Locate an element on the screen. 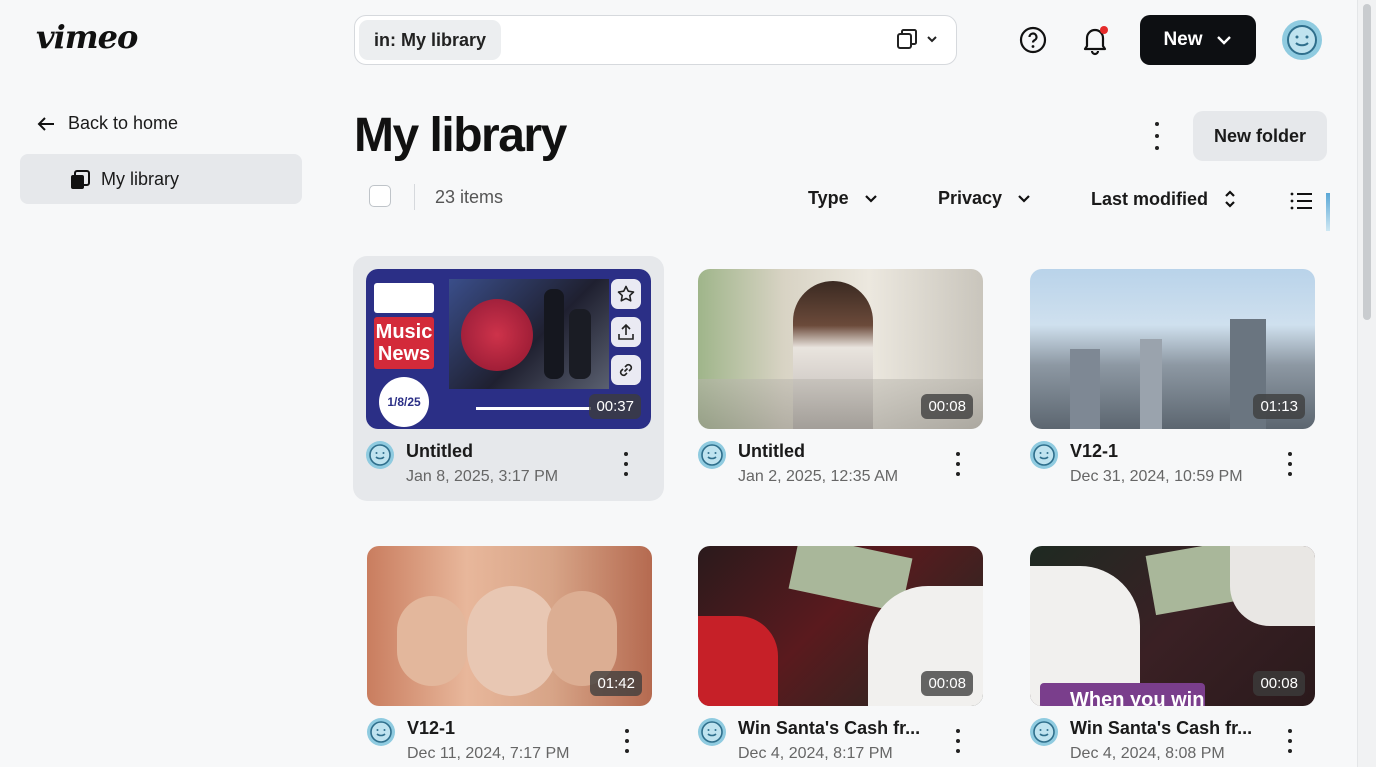 The image size is (1376, 767). help-icon is located at coordinates (1033, 40).